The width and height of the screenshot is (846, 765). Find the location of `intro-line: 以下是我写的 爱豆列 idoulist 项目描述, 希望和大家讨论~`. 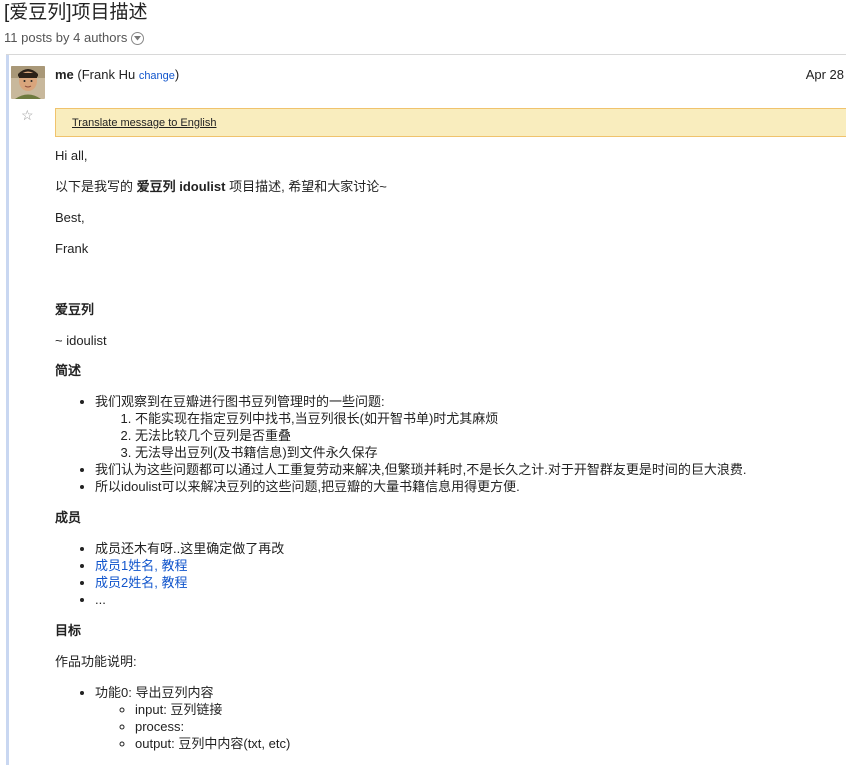

intro-line: 以下是我写的 爱豆列 idoulist 项目描述, 希望和大家讨论~ is located at coordinates (450, 186).